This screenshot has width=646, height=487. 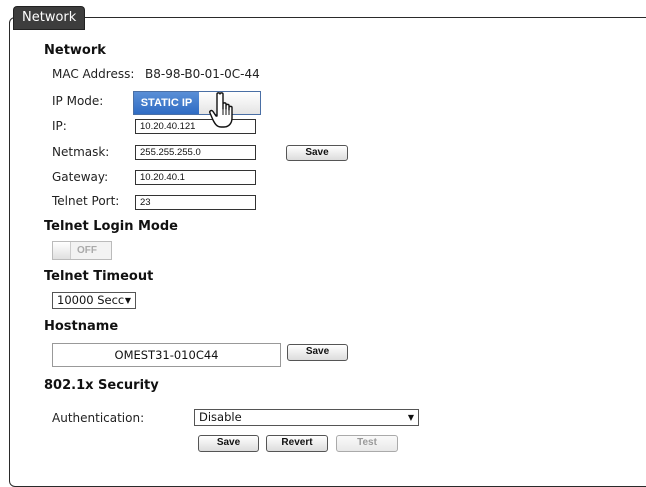 I want to click on security-test-button: Test, so click(x=367, y=443).